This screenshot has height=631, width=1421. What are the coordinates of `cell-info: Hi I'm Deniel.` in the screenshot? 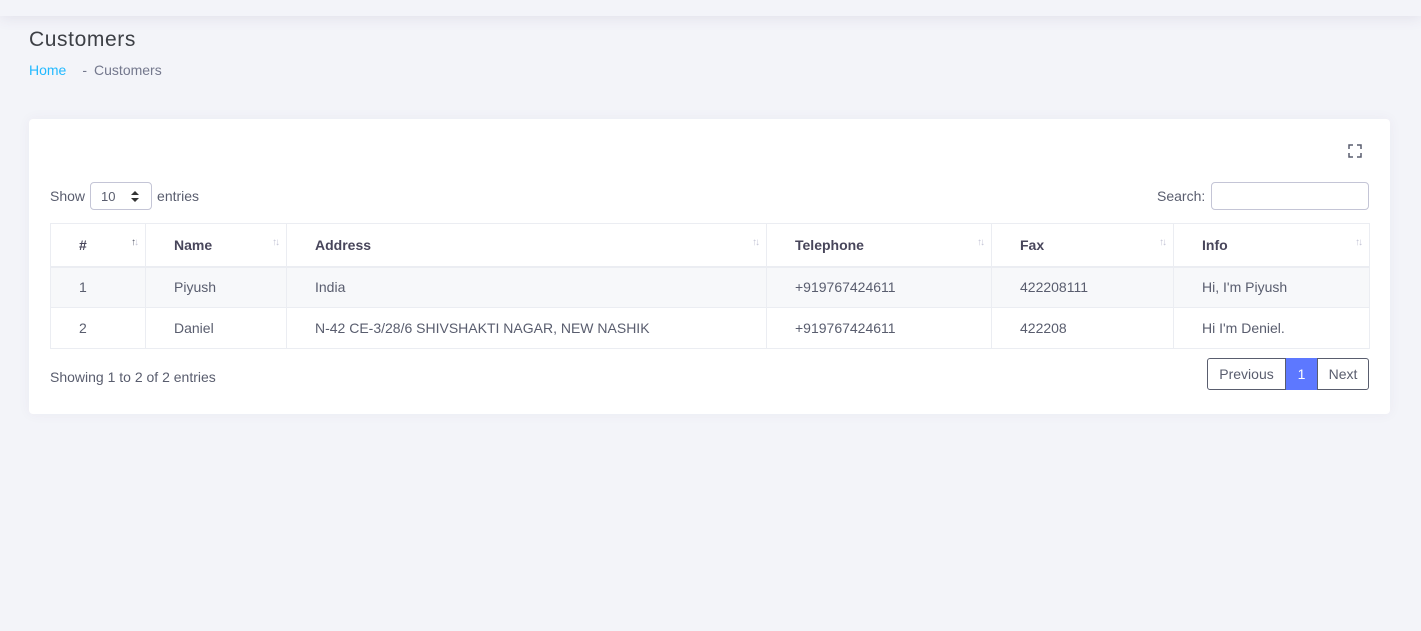 It's located at (1271, 328).